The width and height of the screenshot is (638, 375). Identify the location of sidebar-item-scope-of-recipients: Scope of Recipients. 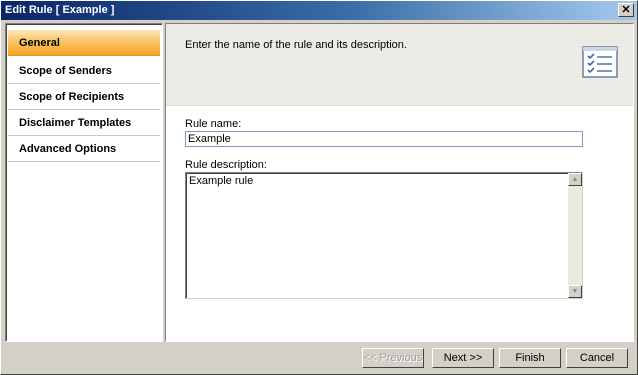
(84, 97).